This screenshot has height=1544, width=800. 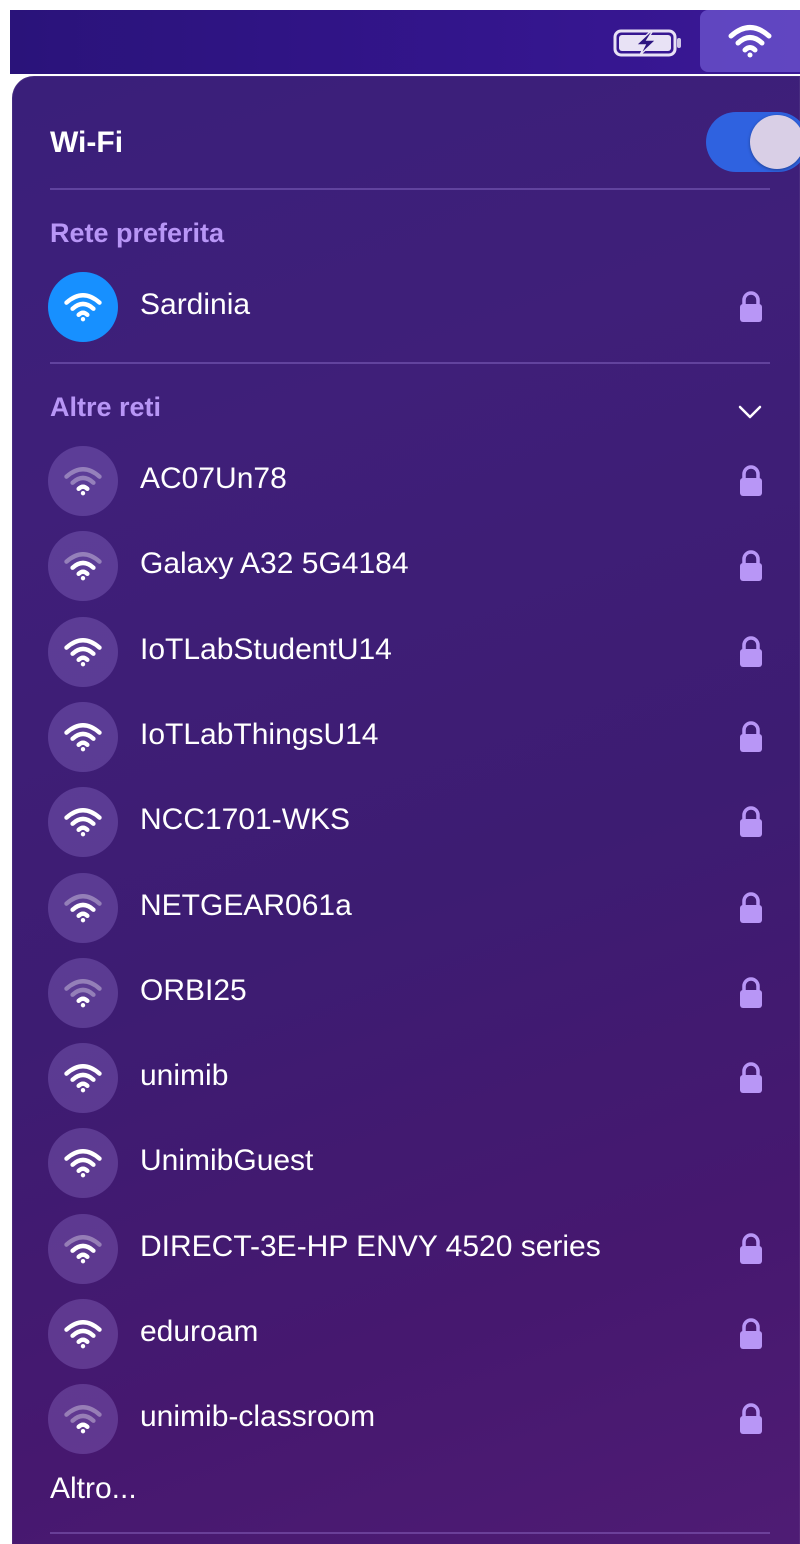 I want to click on network-name: UnimibGuest, so click(x=227, y=1161).